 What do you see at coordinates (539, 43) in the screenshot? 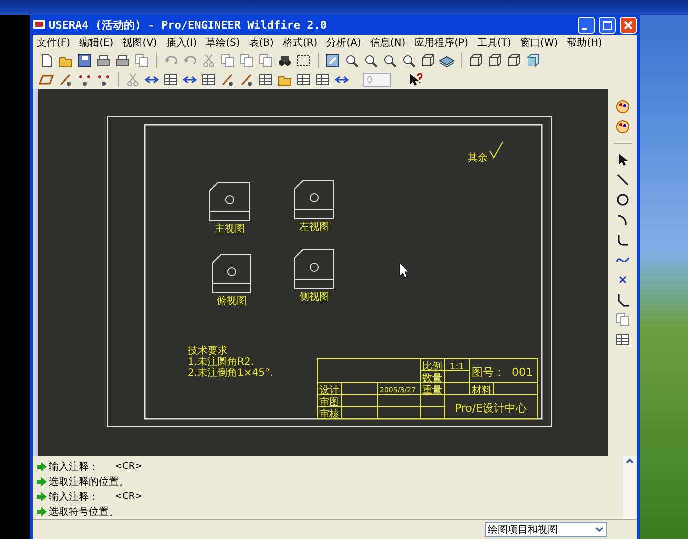
I see `menu-item: 窗口(W)` at bounding box center [539, 43].